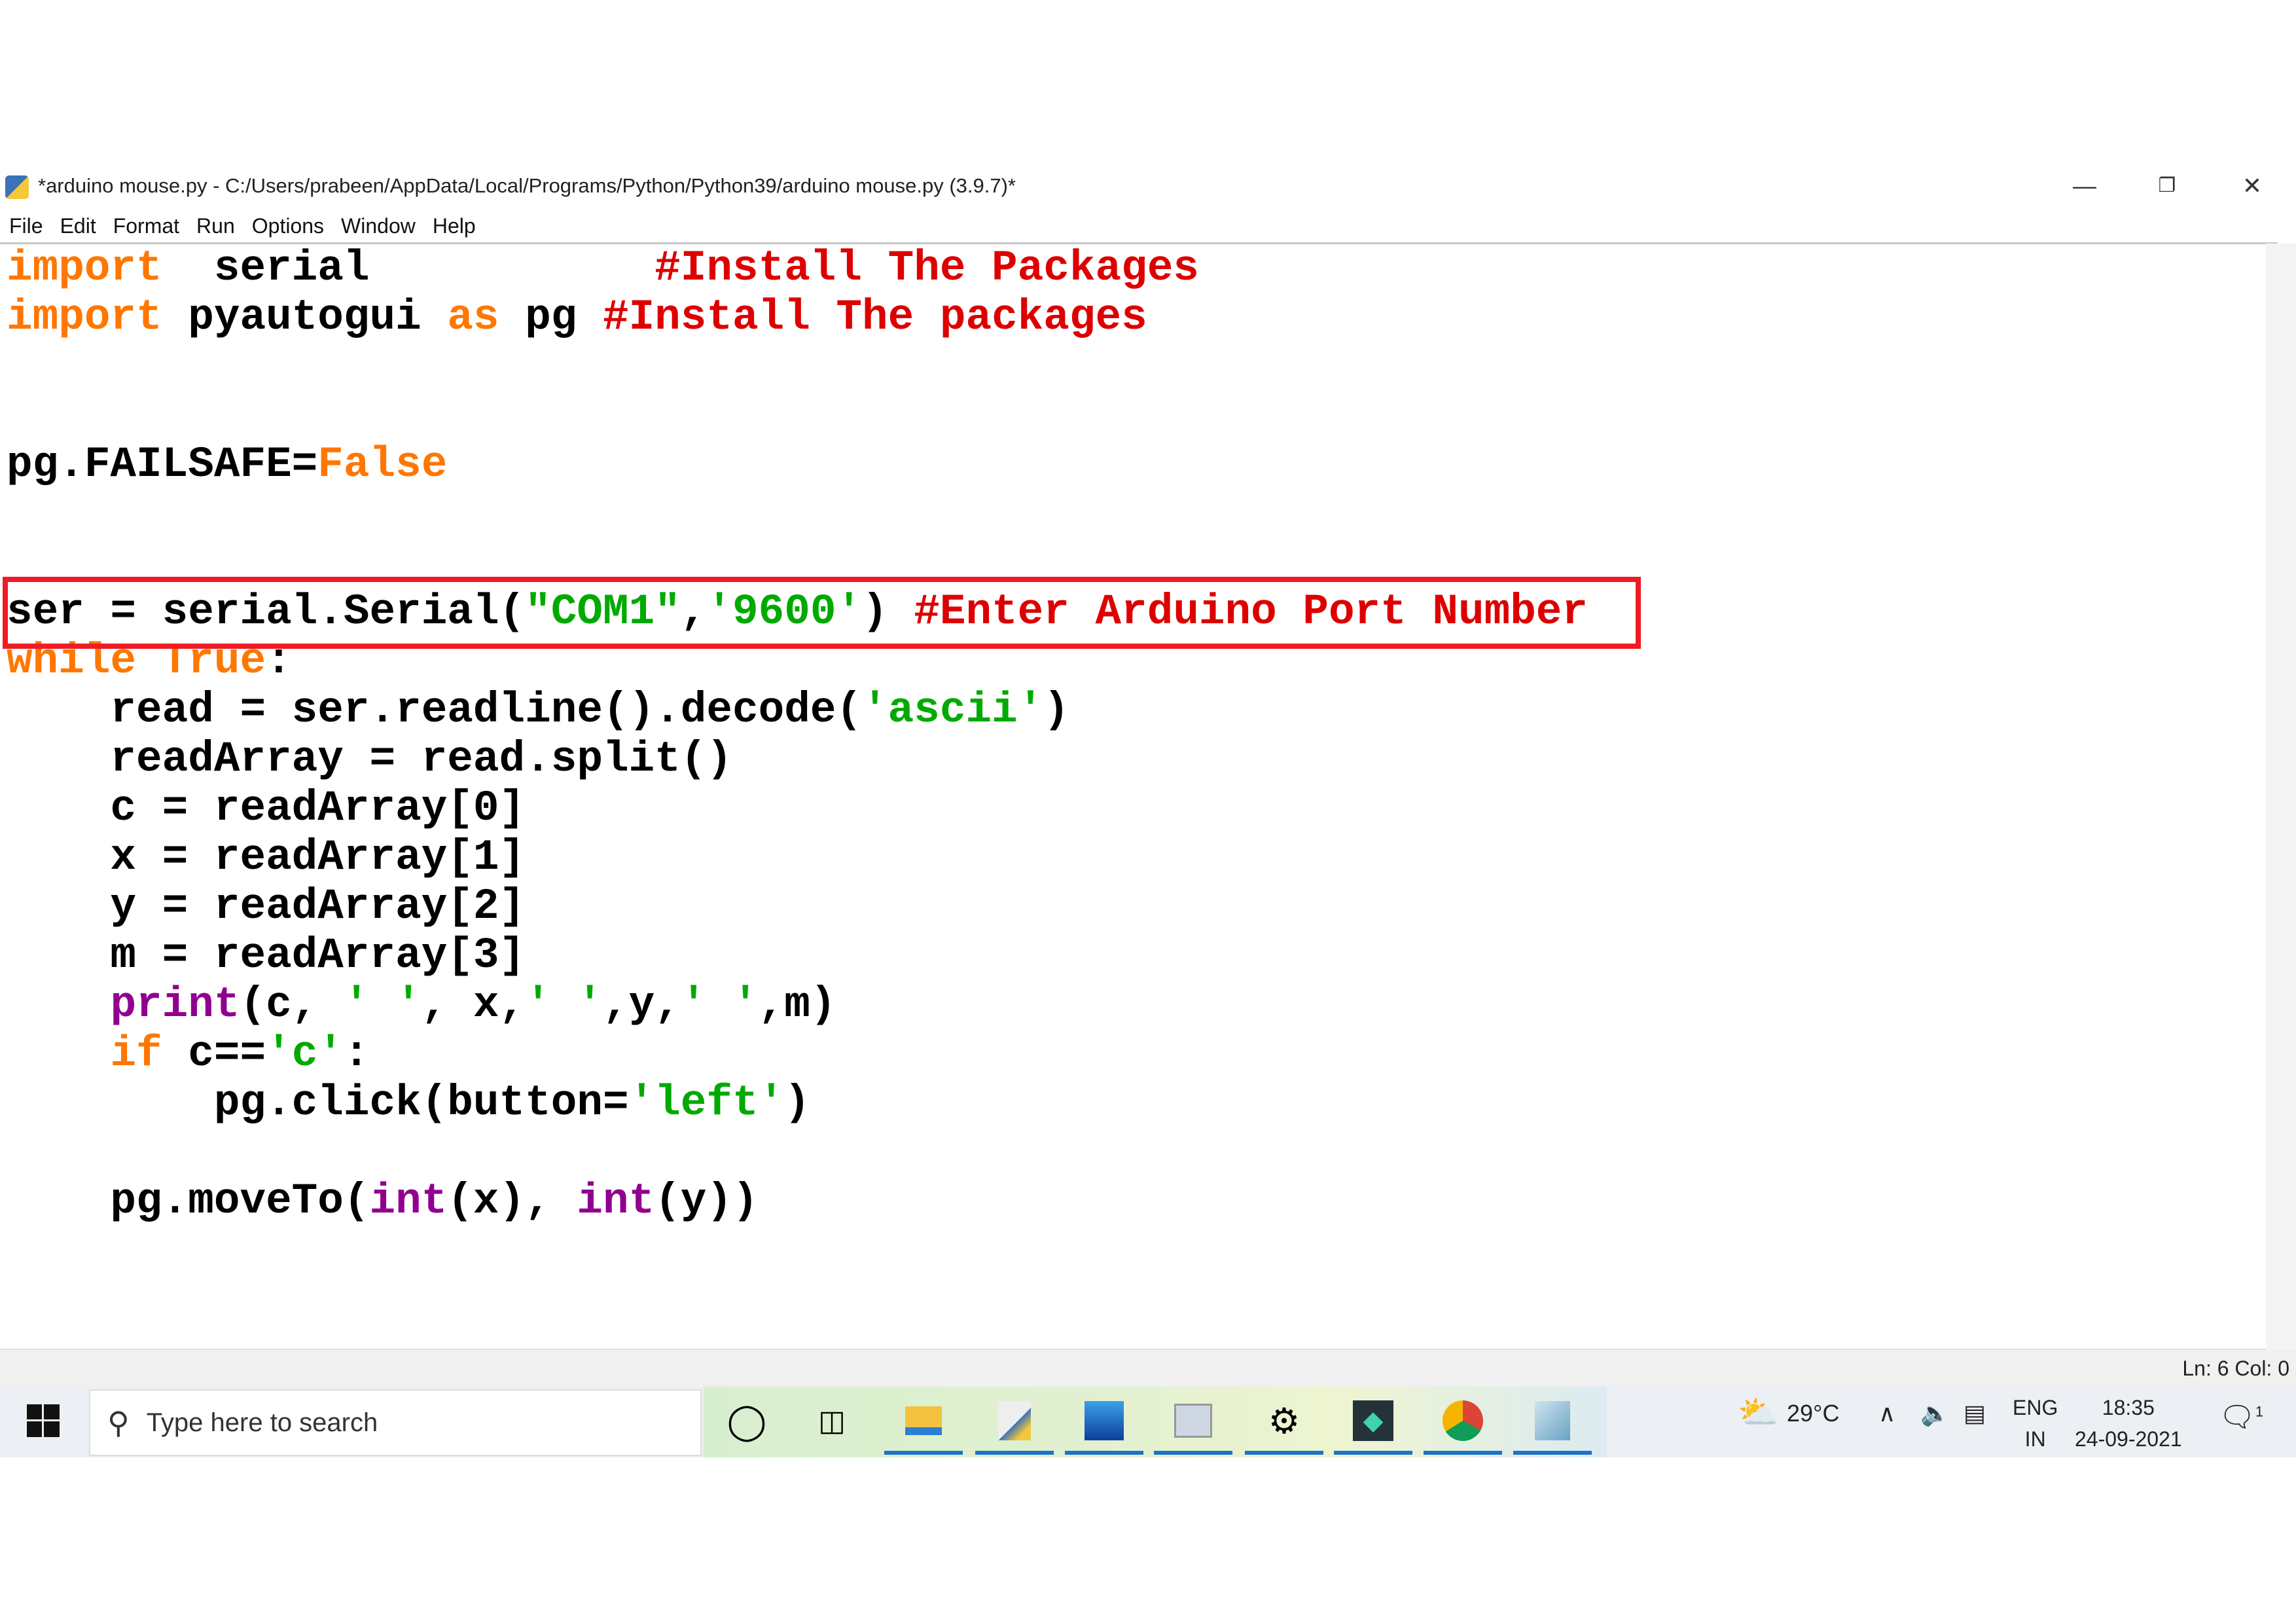  What do you see at coordinates (2241, 1417) in the screenshot?
I see `notification-icon: 🗨1` at bounding box center [2241, 1417].